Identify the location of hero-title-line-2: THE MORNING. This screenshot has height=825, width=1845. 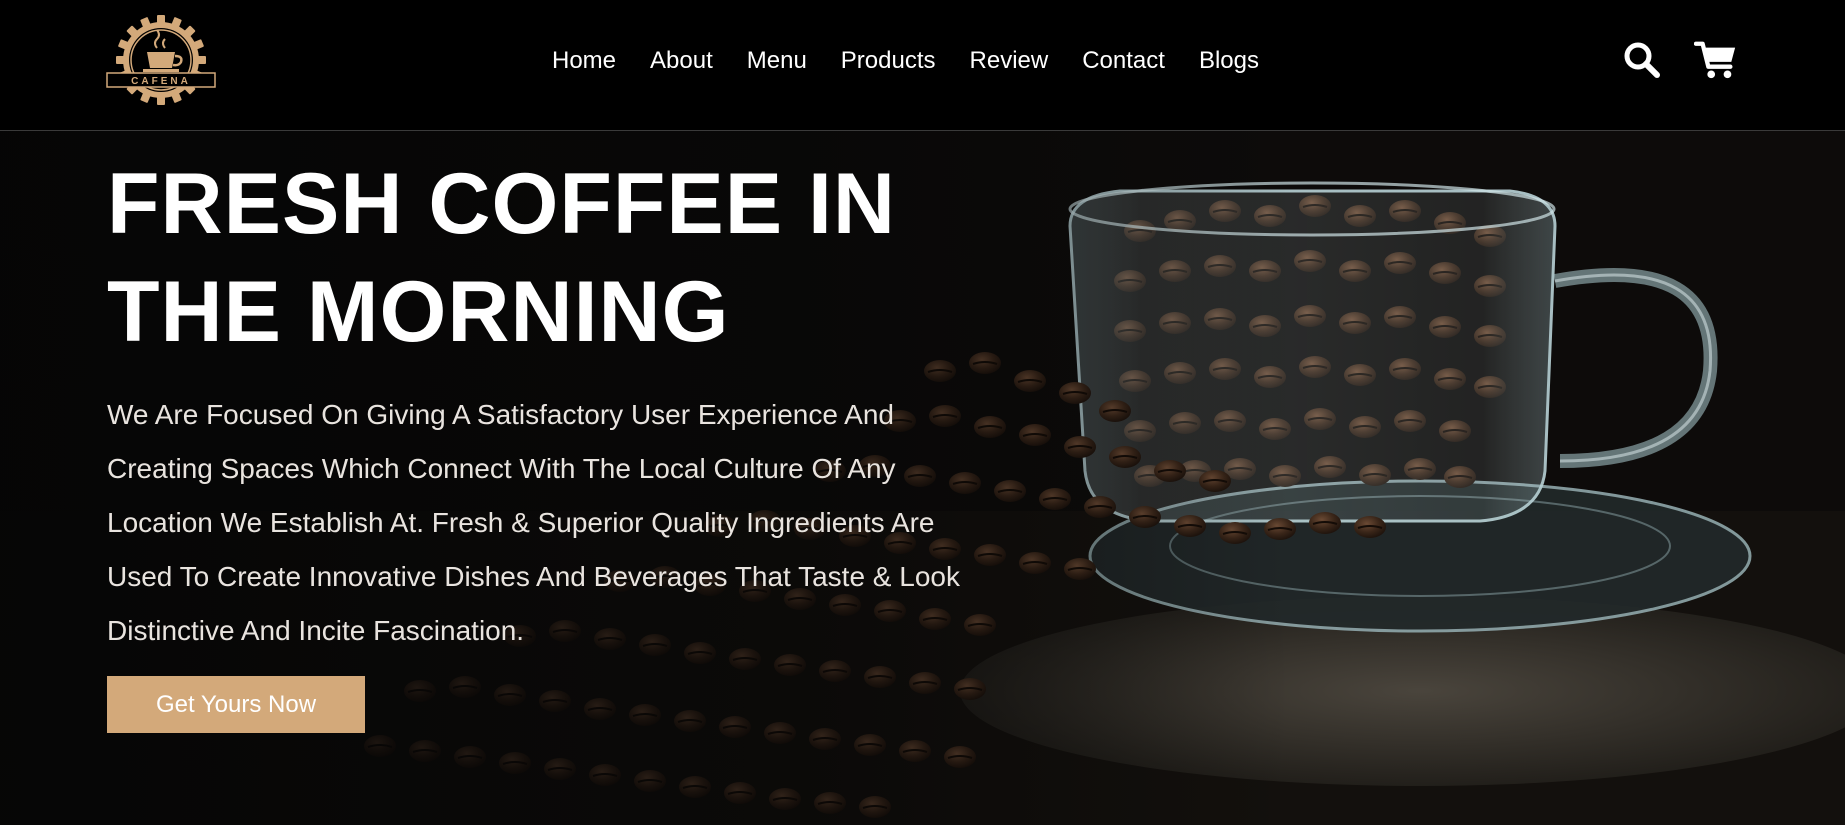
(418, 312).